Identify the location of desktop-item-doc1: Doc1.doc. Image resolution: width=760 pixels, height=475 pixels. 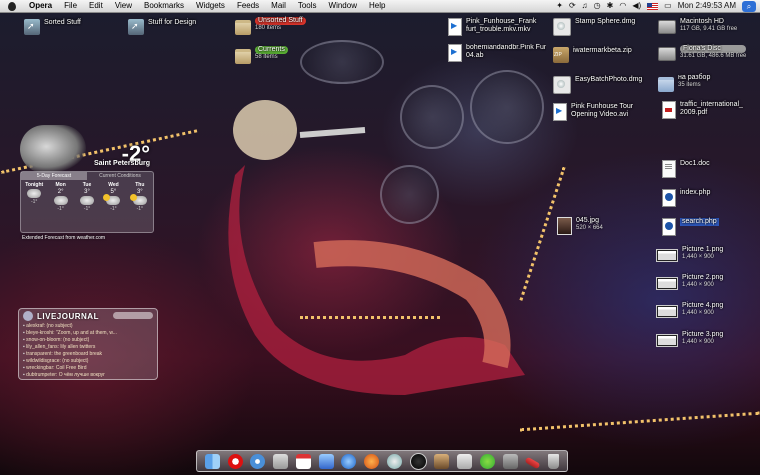
(686, 169).